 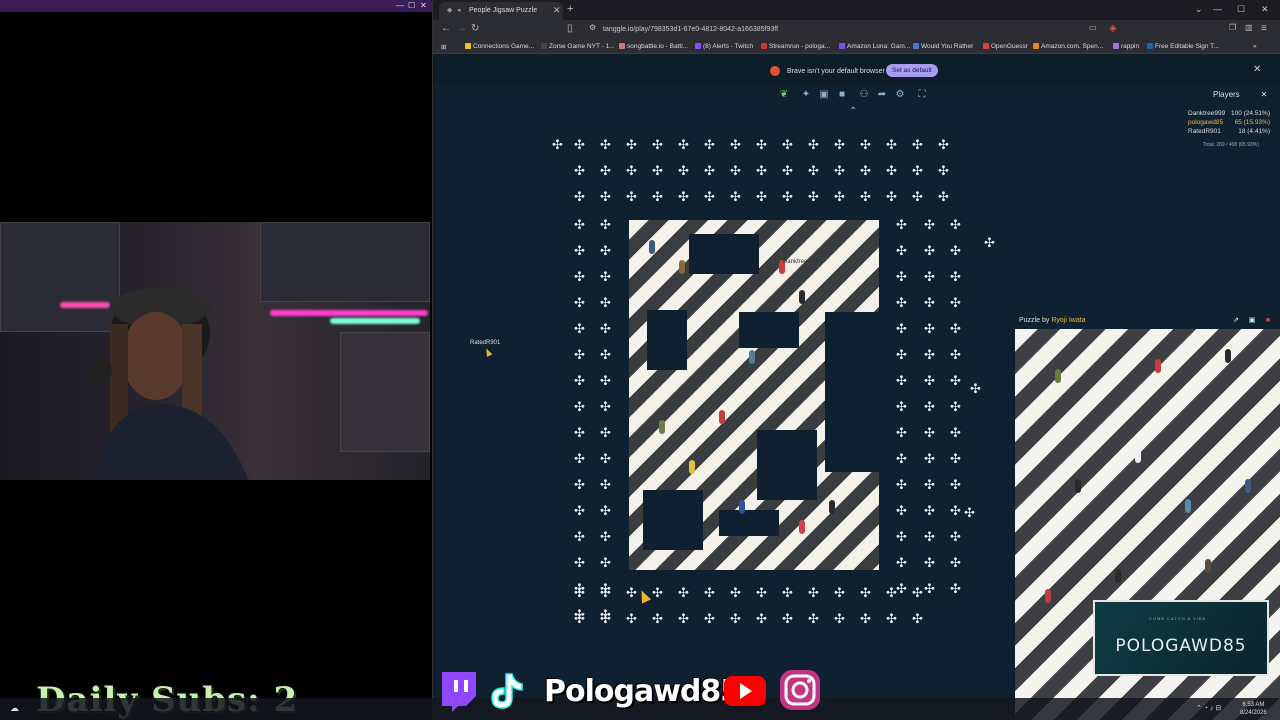 What do you see at coordinates (1126, 46) in the screenshot?
I see `bookmark-item: rappin` at bounding box center [1126, 46].